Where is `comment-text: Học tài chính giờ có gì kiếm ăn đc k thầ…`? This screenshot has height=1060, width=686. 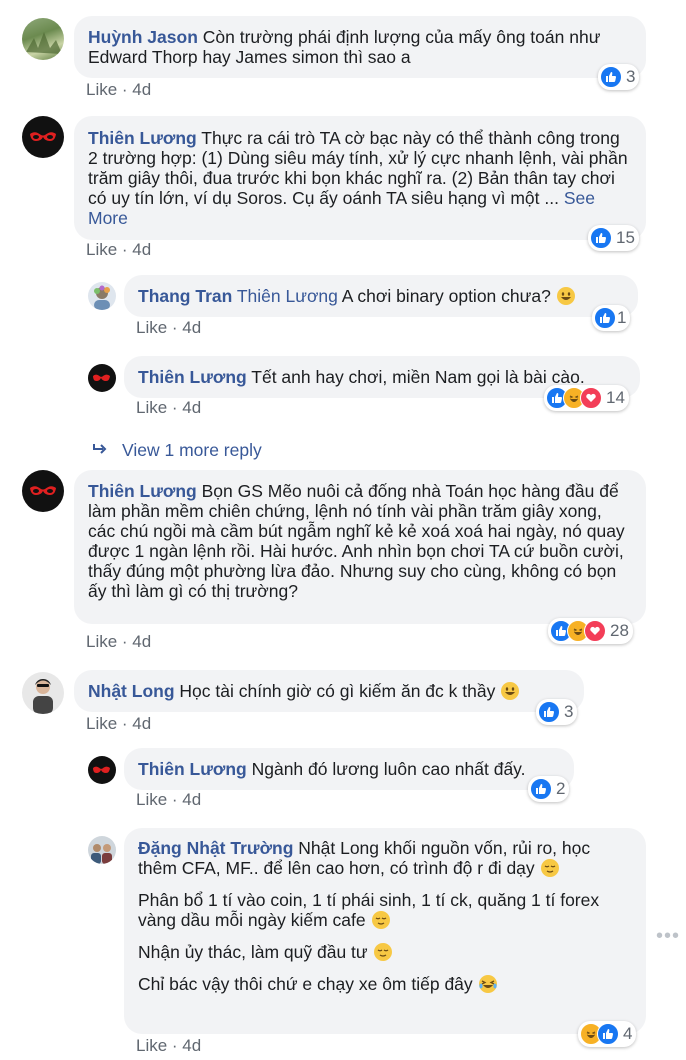
comment-text: Học tài chính giờ có gì kiếm ăn đc k thầ… is located at coordinates (337, 691).